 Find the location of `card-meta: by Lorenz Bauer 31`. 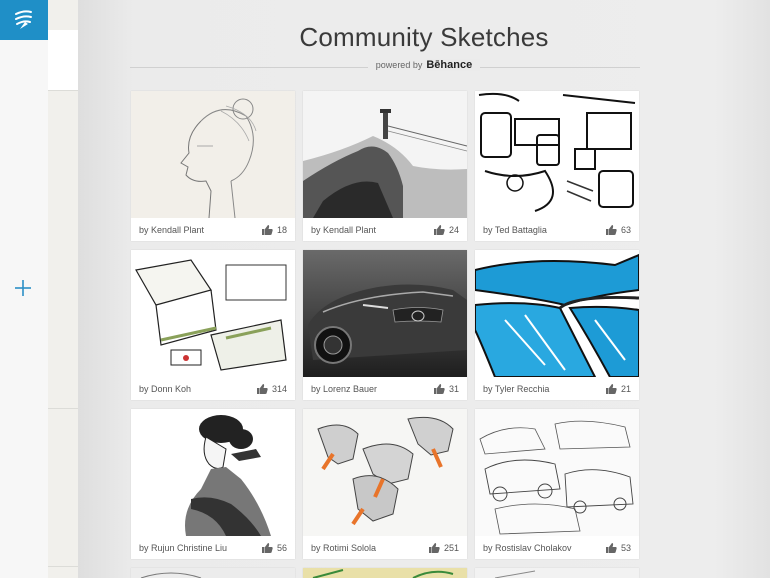

card-meta: by Lorenz Bauer 31 is located at coordinates (385, 388).